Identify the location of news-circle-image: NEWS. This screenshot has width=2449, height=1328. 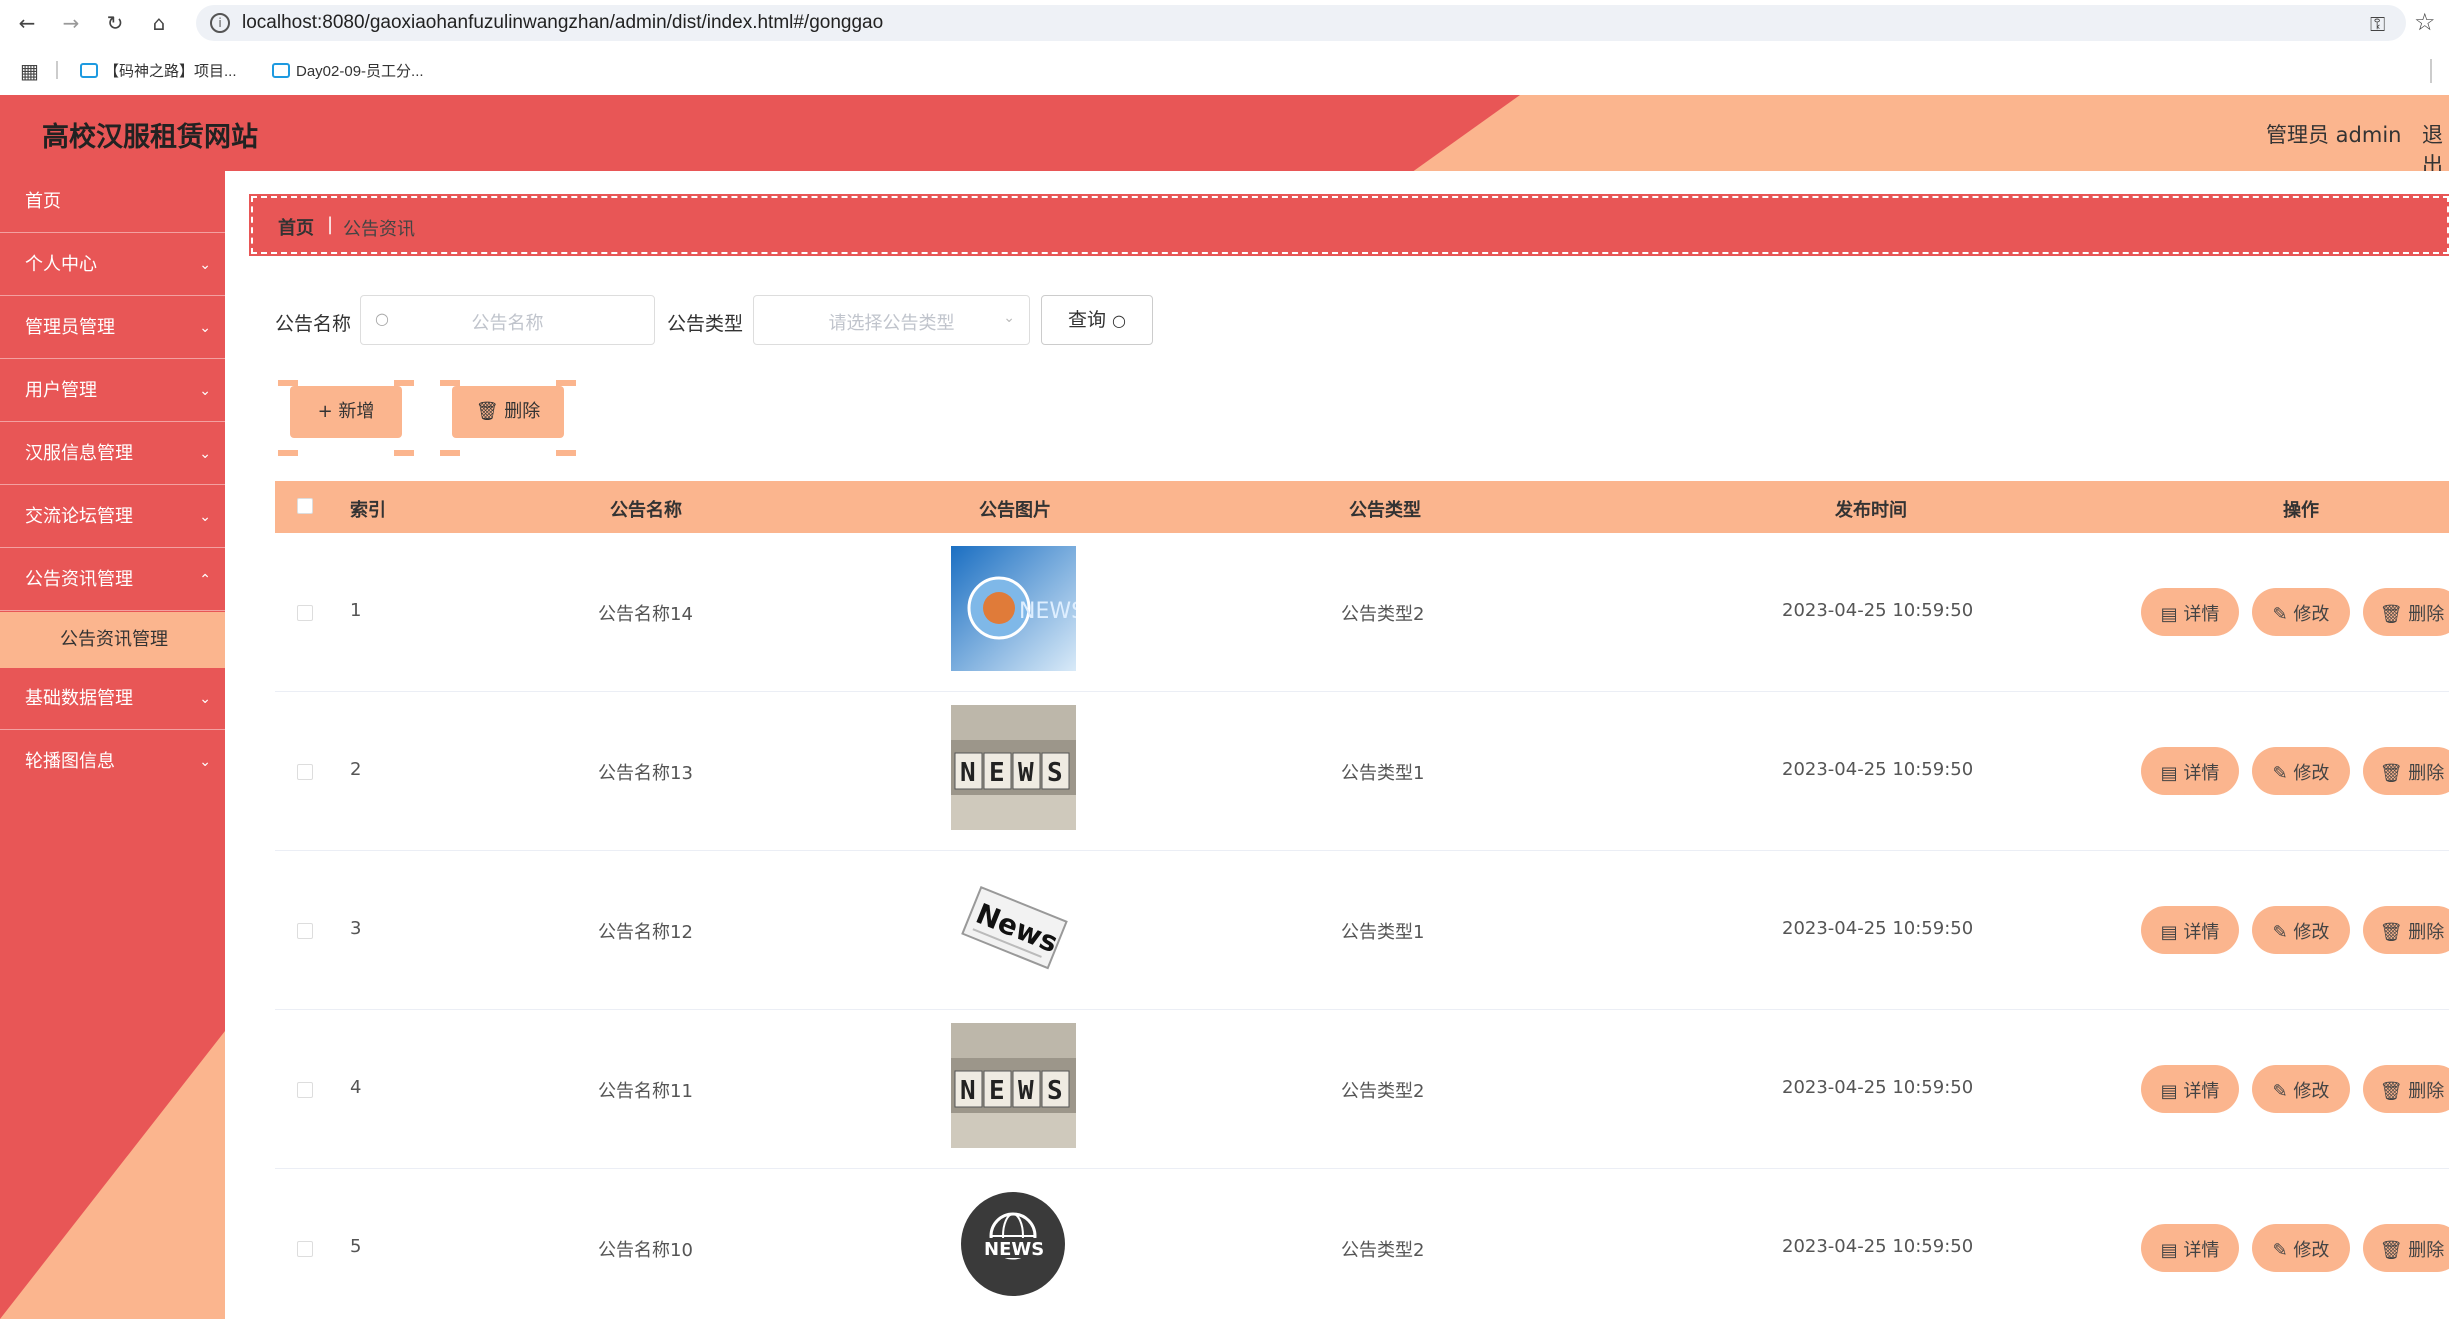
(1013, 1244).